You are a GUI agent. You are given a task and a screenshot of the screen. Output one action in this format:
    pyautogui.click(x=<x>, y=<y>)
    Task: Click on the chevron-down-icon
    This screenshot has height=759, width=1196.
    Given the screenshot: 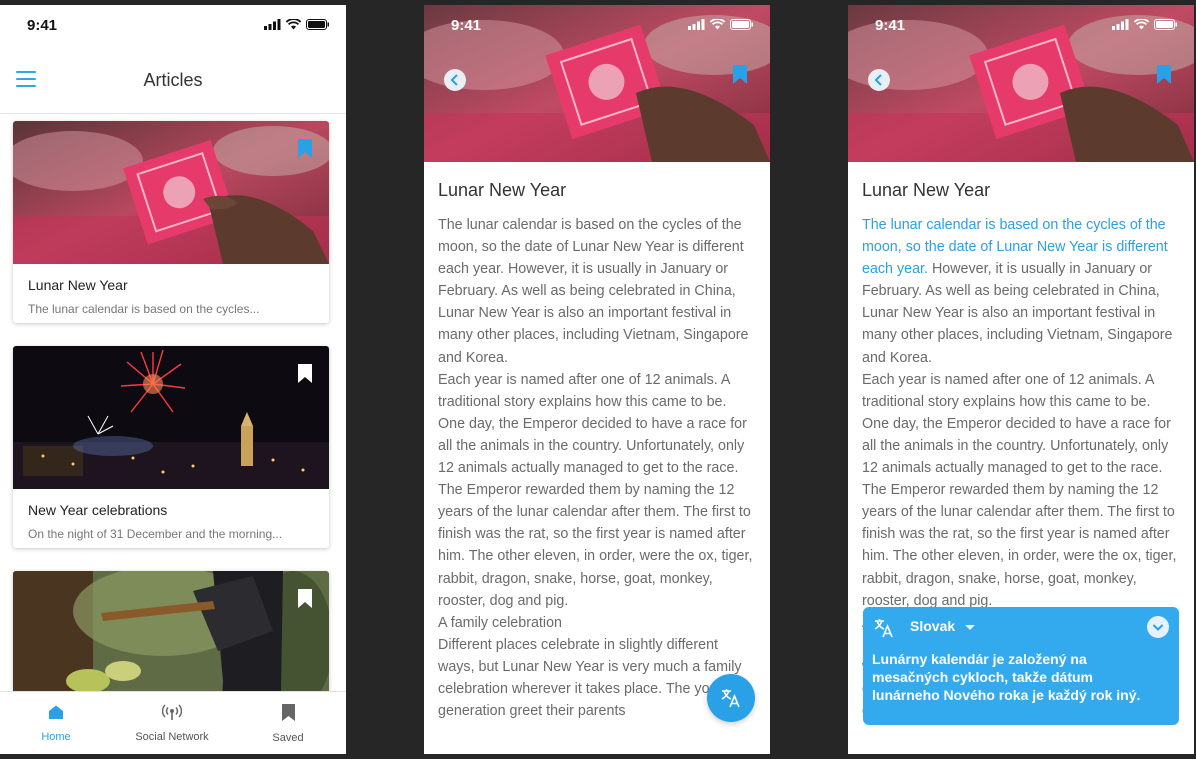 What is the action you would take?
    pyautogui.click(x=1158, y=627)
    